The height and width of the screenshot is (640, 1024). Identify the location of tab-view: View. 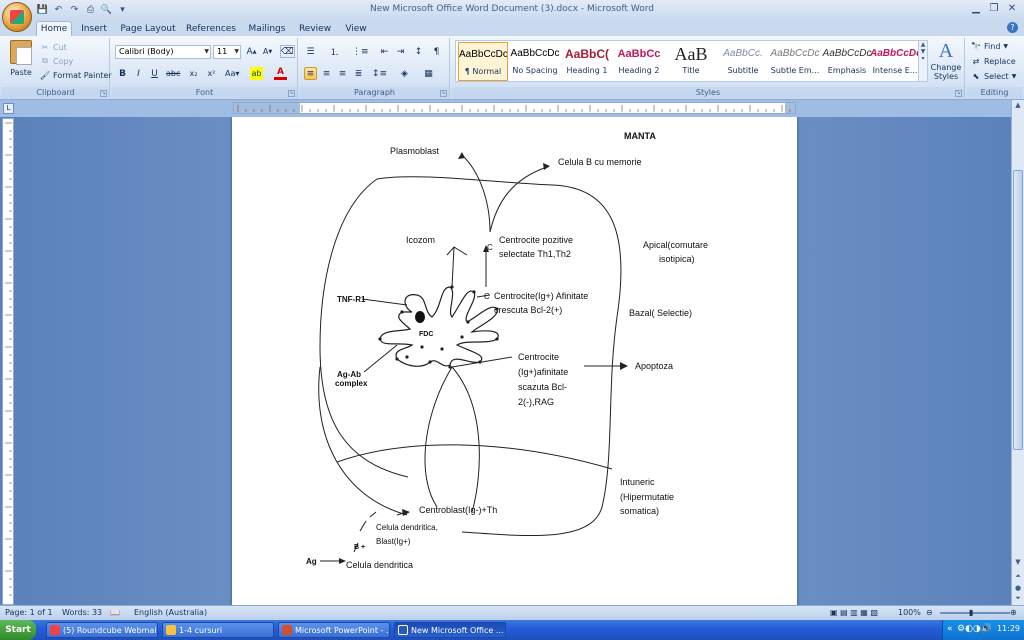
(356, 28).